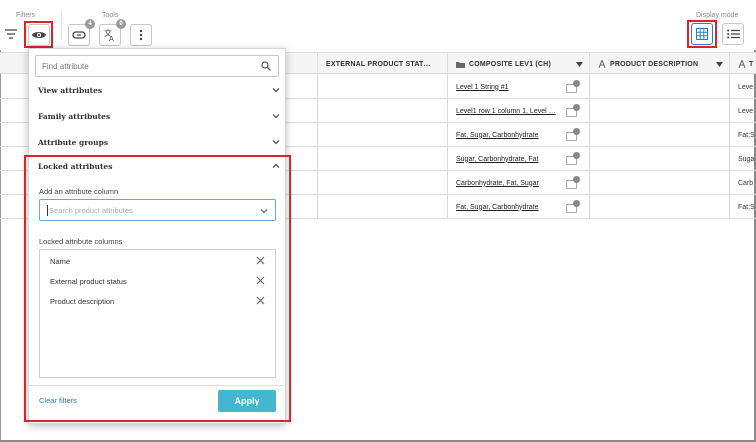 This screenshot has width=756, height=442. I want to click on section-family-attributes: Family attributes, so click(158, 116).